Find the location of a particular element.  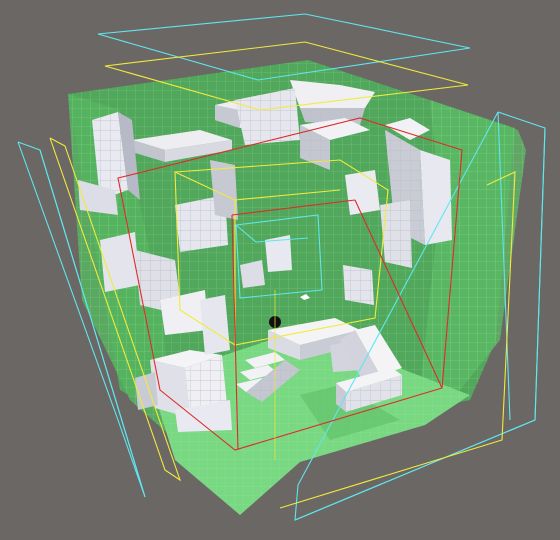

block-pillar-right is located at coordinates (436, 197).